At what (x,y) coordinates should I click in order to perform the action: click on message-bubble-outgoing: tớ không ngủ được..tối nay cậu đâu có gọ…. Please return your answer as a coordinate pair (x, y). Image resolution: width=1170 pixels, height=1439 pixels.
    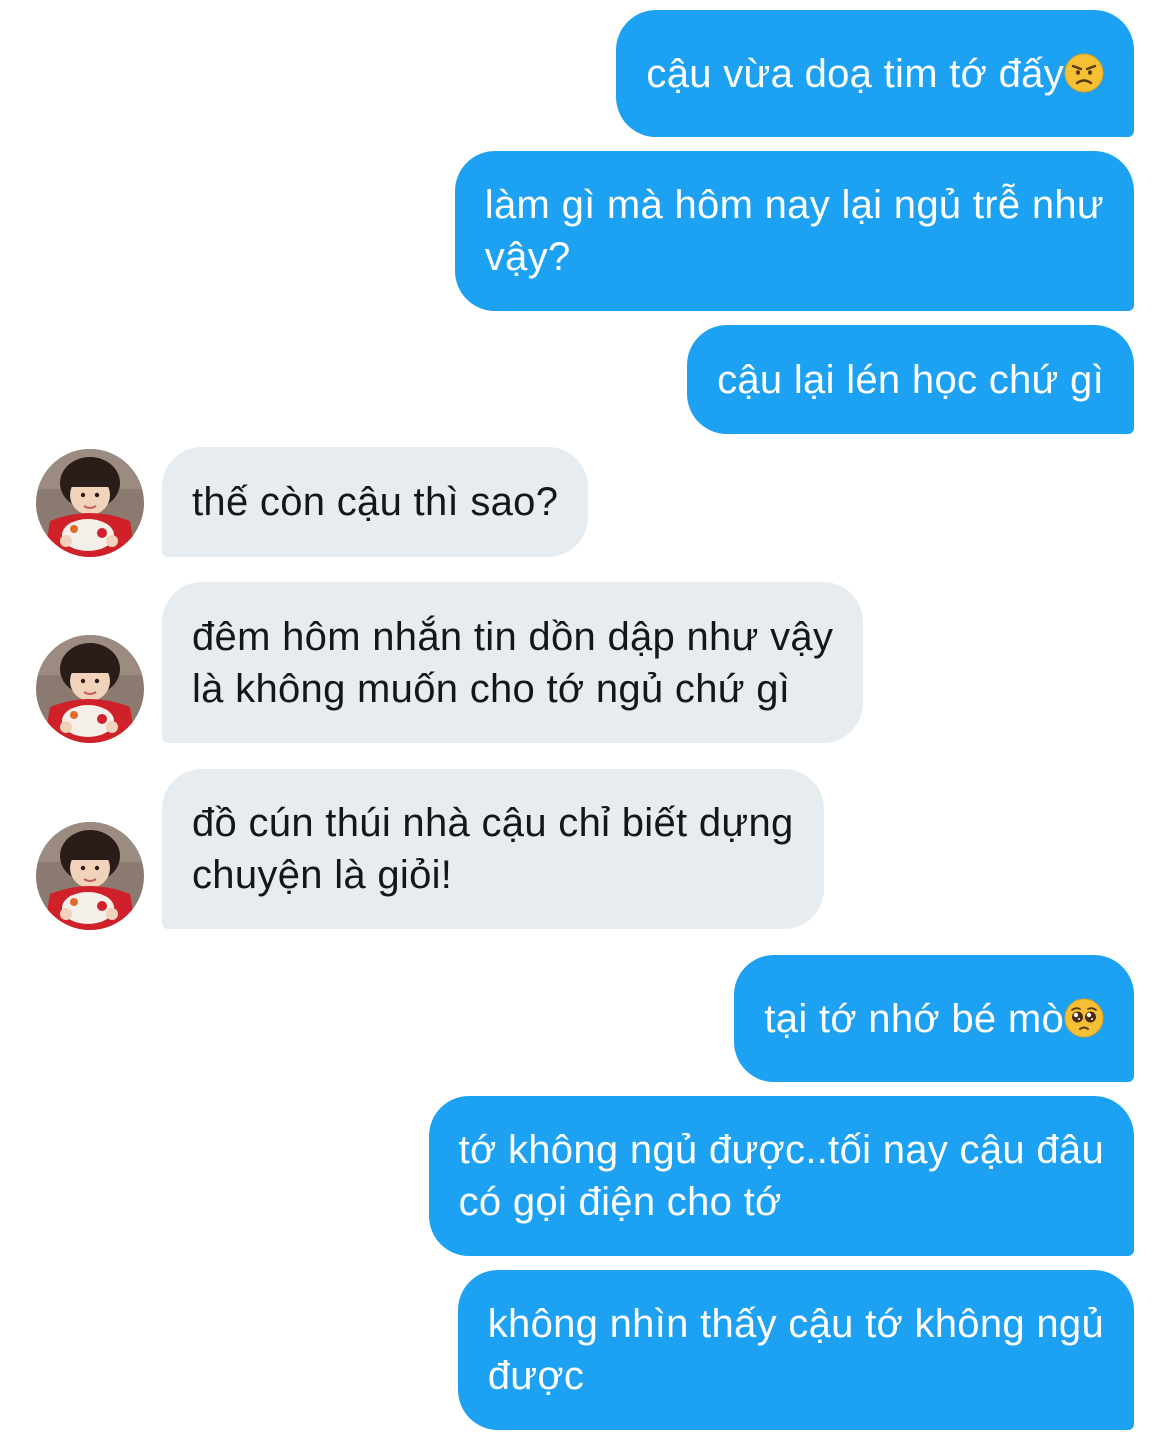
    Looking at the image, I should click on (781, 1176).